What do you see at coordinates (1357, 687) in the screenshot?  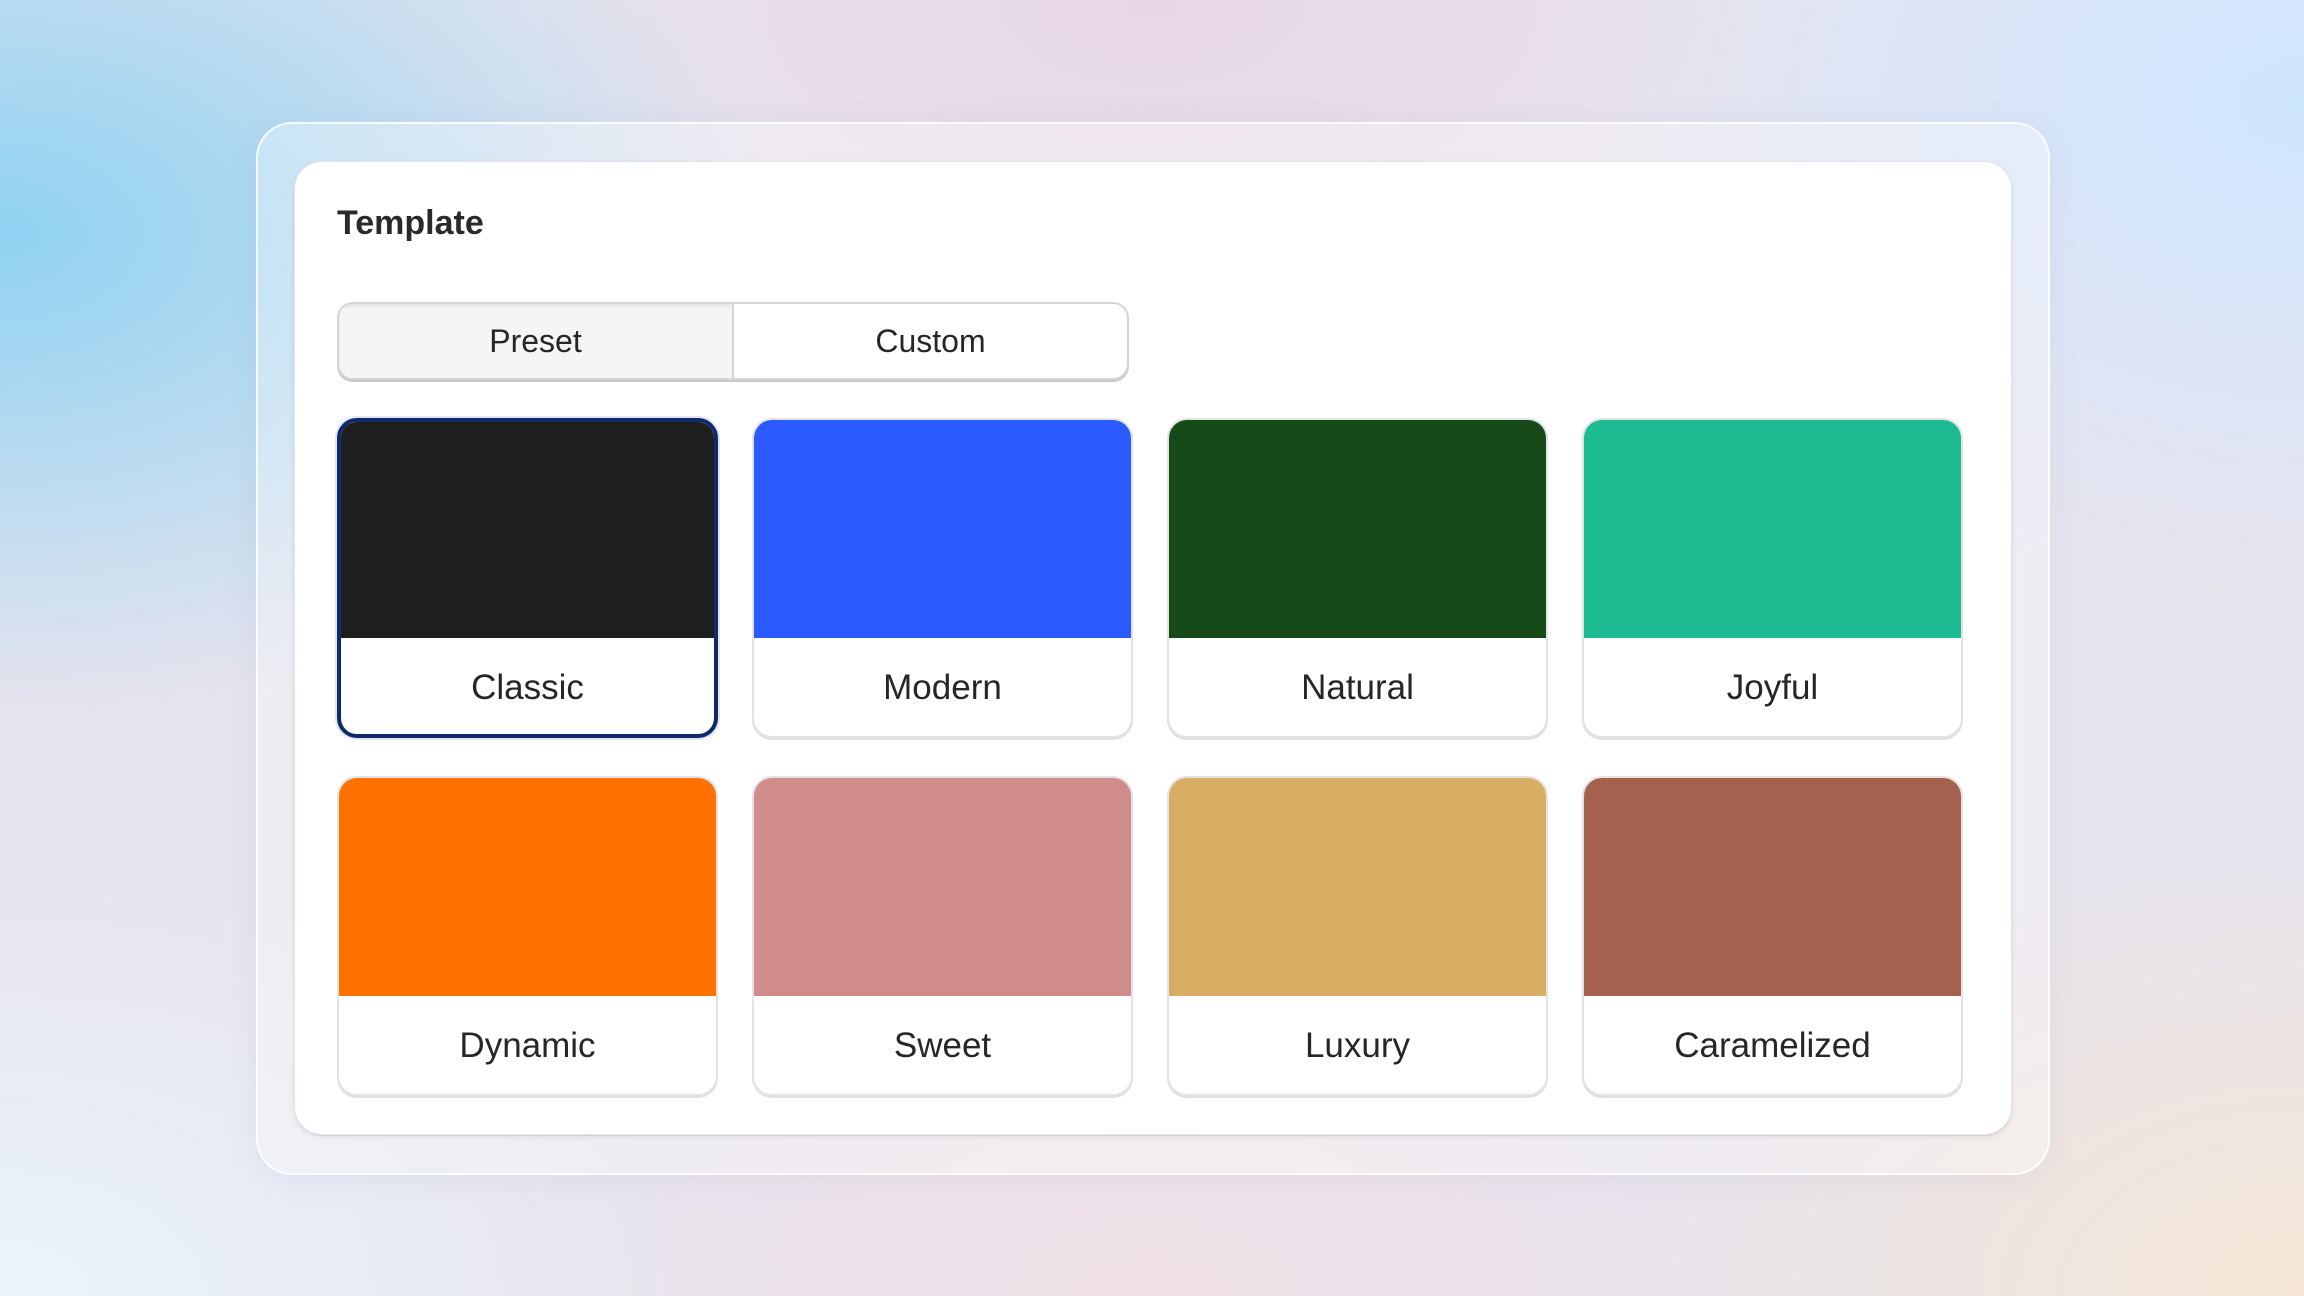 I see `template-label: Natural` at bounding box center [1357, 687].